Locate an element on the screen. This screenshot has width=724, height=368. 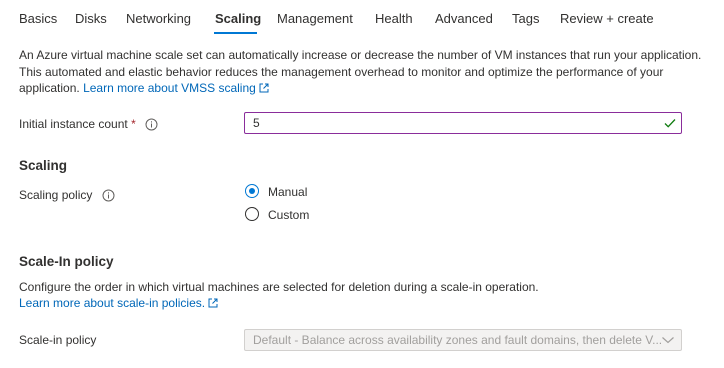
scale-in-section-title: Scale-In policy is located at coordinates (66, 261).